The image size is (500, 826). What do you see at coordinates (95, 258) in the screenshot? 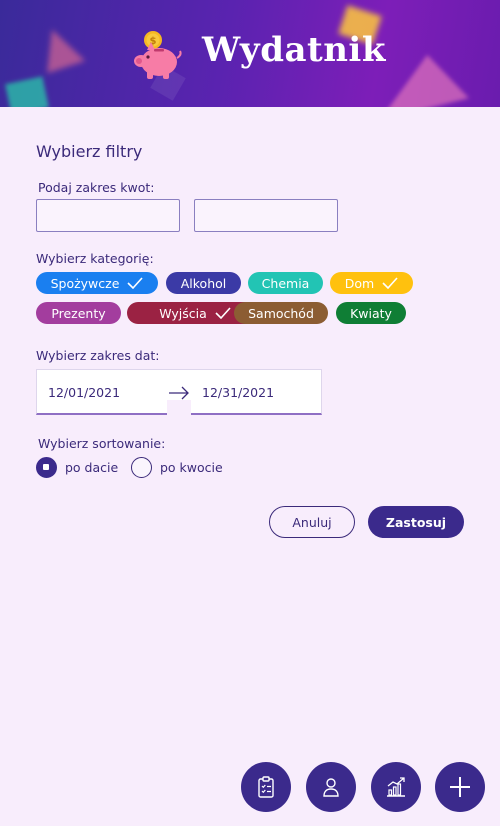
I see `category-label: Wybierz kategorię:` at bounding box center [95, 258].